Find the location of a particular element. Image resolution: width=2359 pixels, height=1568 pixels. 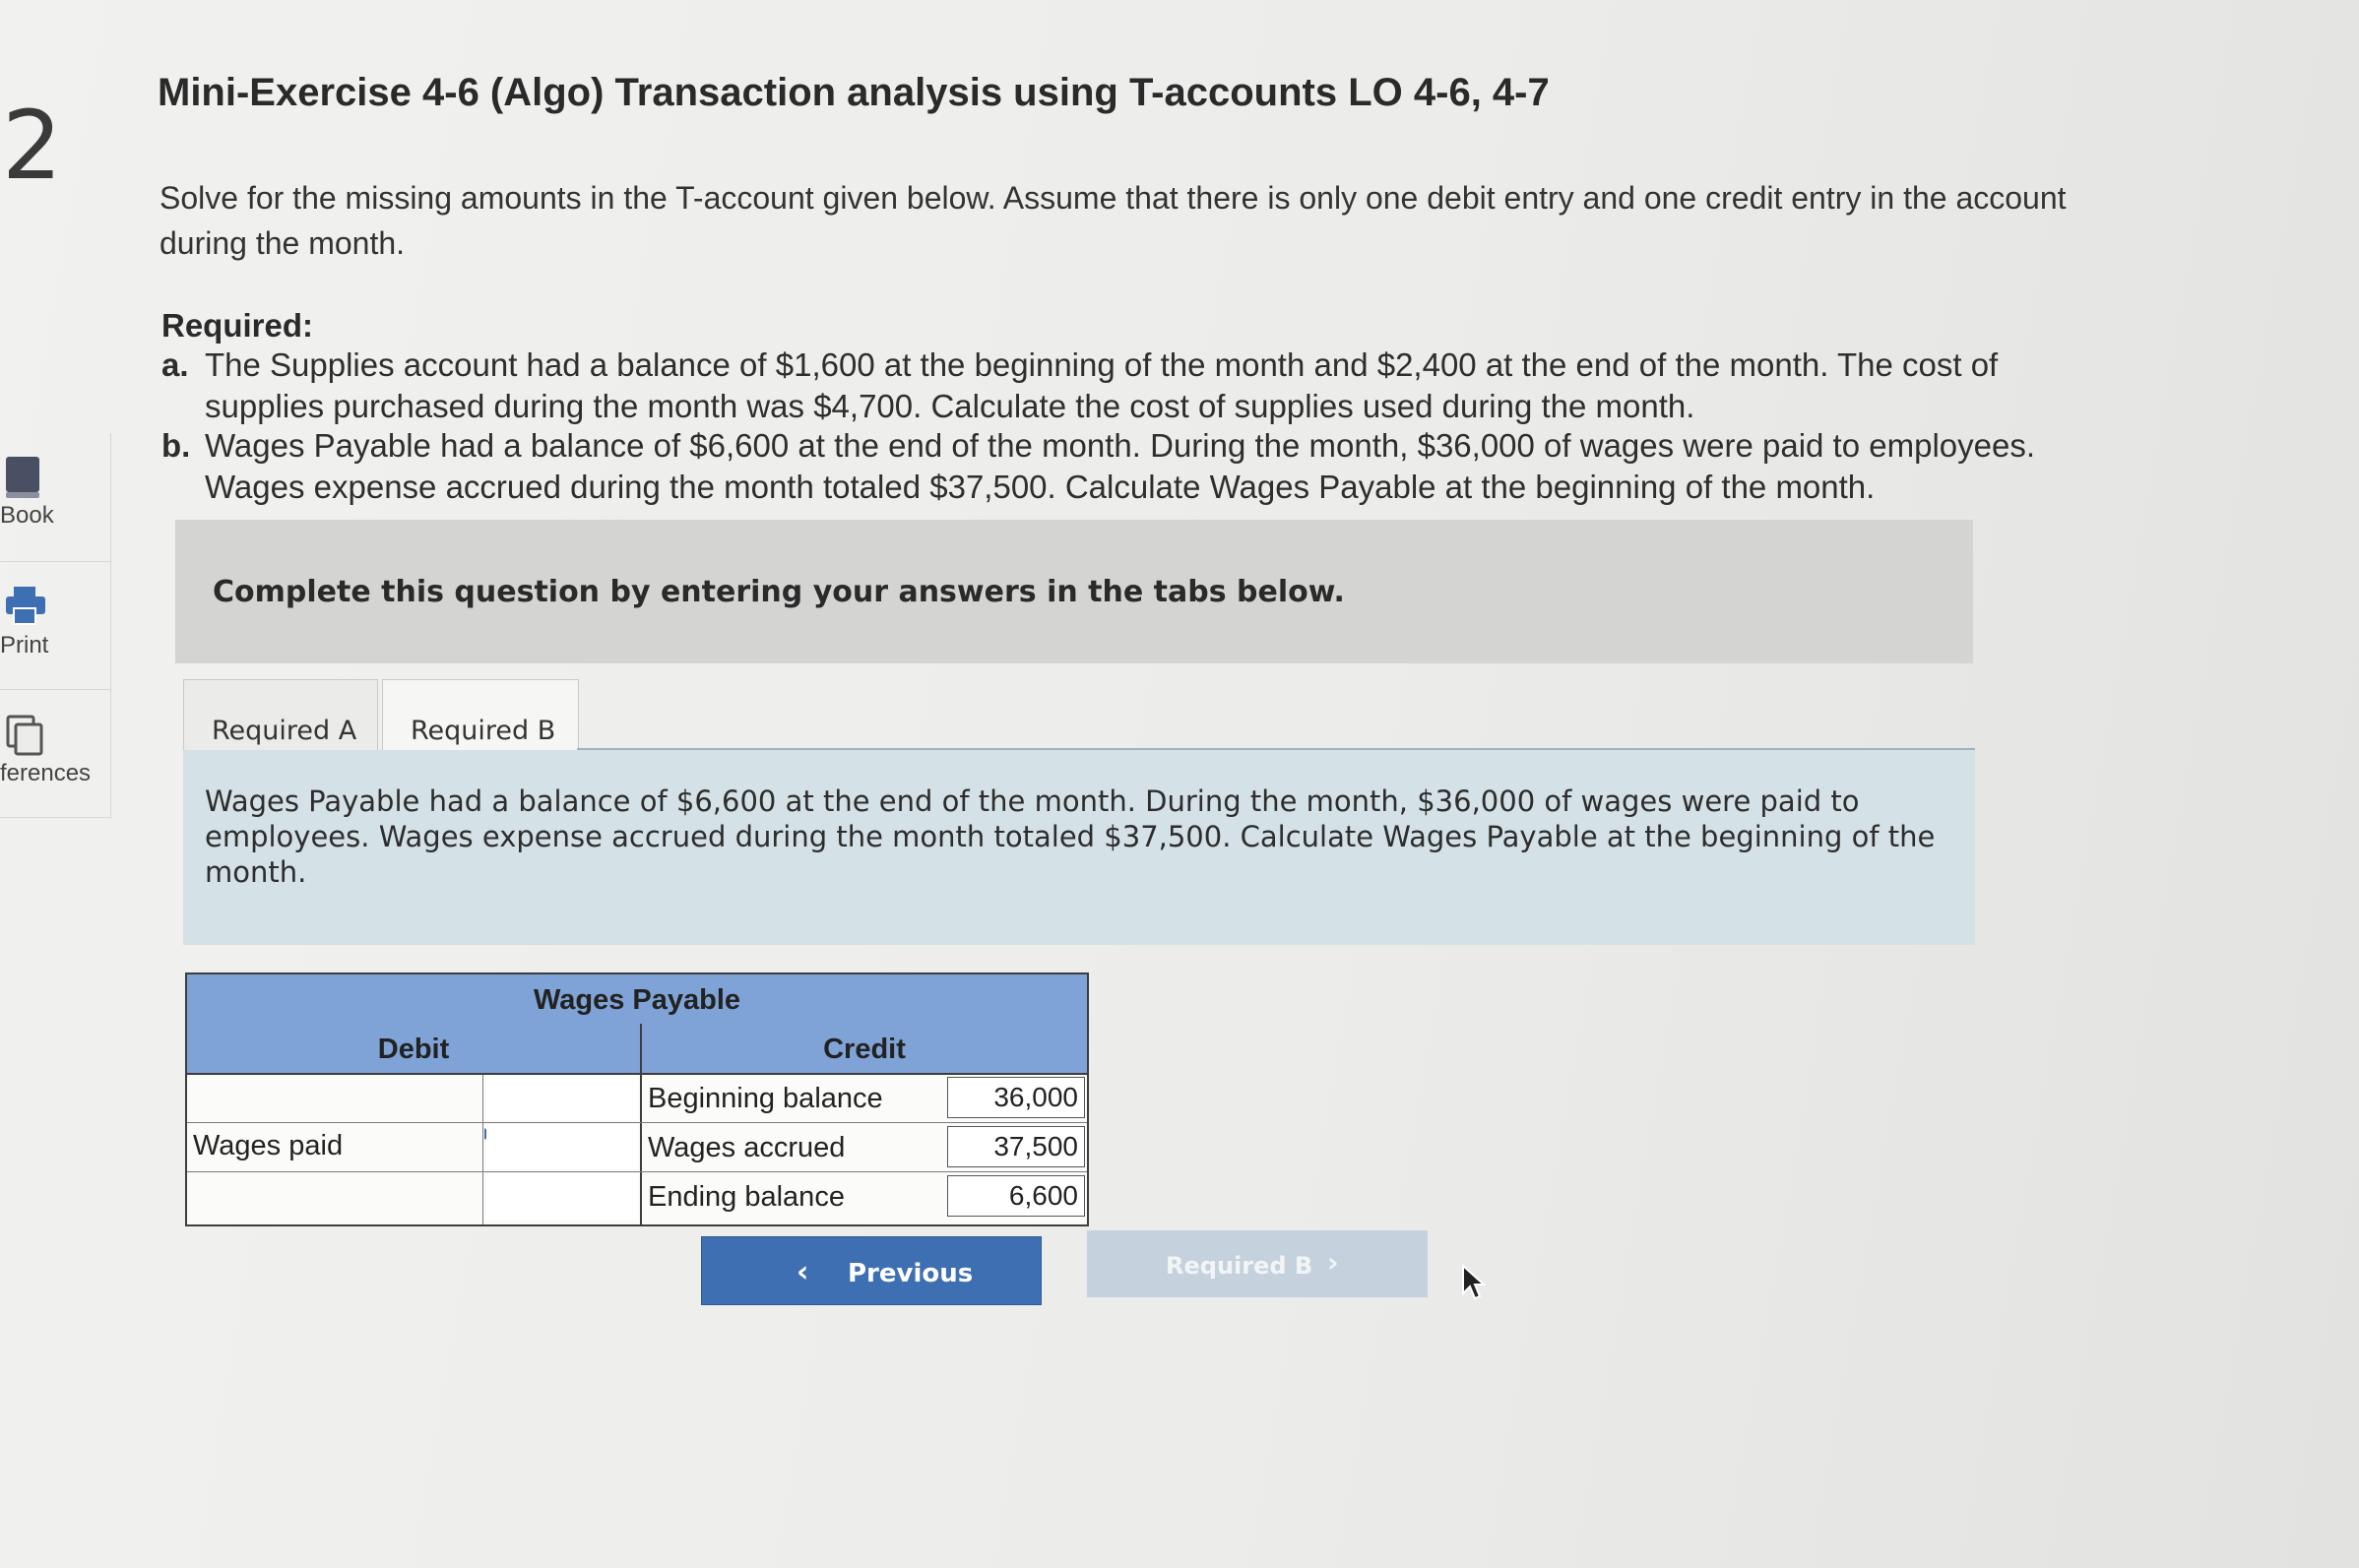

t-account-title: Wages Payable is located at coordinates (637, 1000).